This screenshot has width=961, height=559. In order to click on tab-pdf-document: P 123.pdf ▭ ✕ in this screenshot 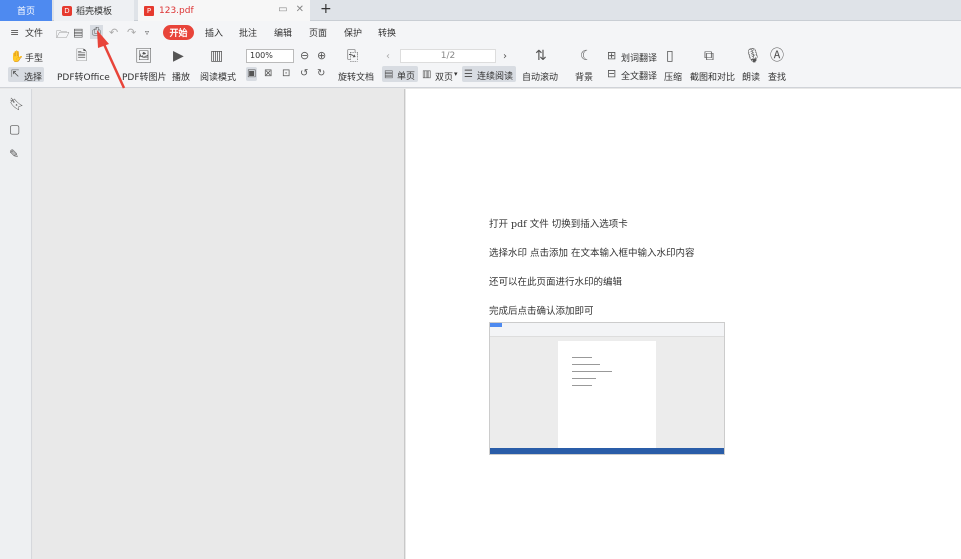, I will do `click(224, 10)`.